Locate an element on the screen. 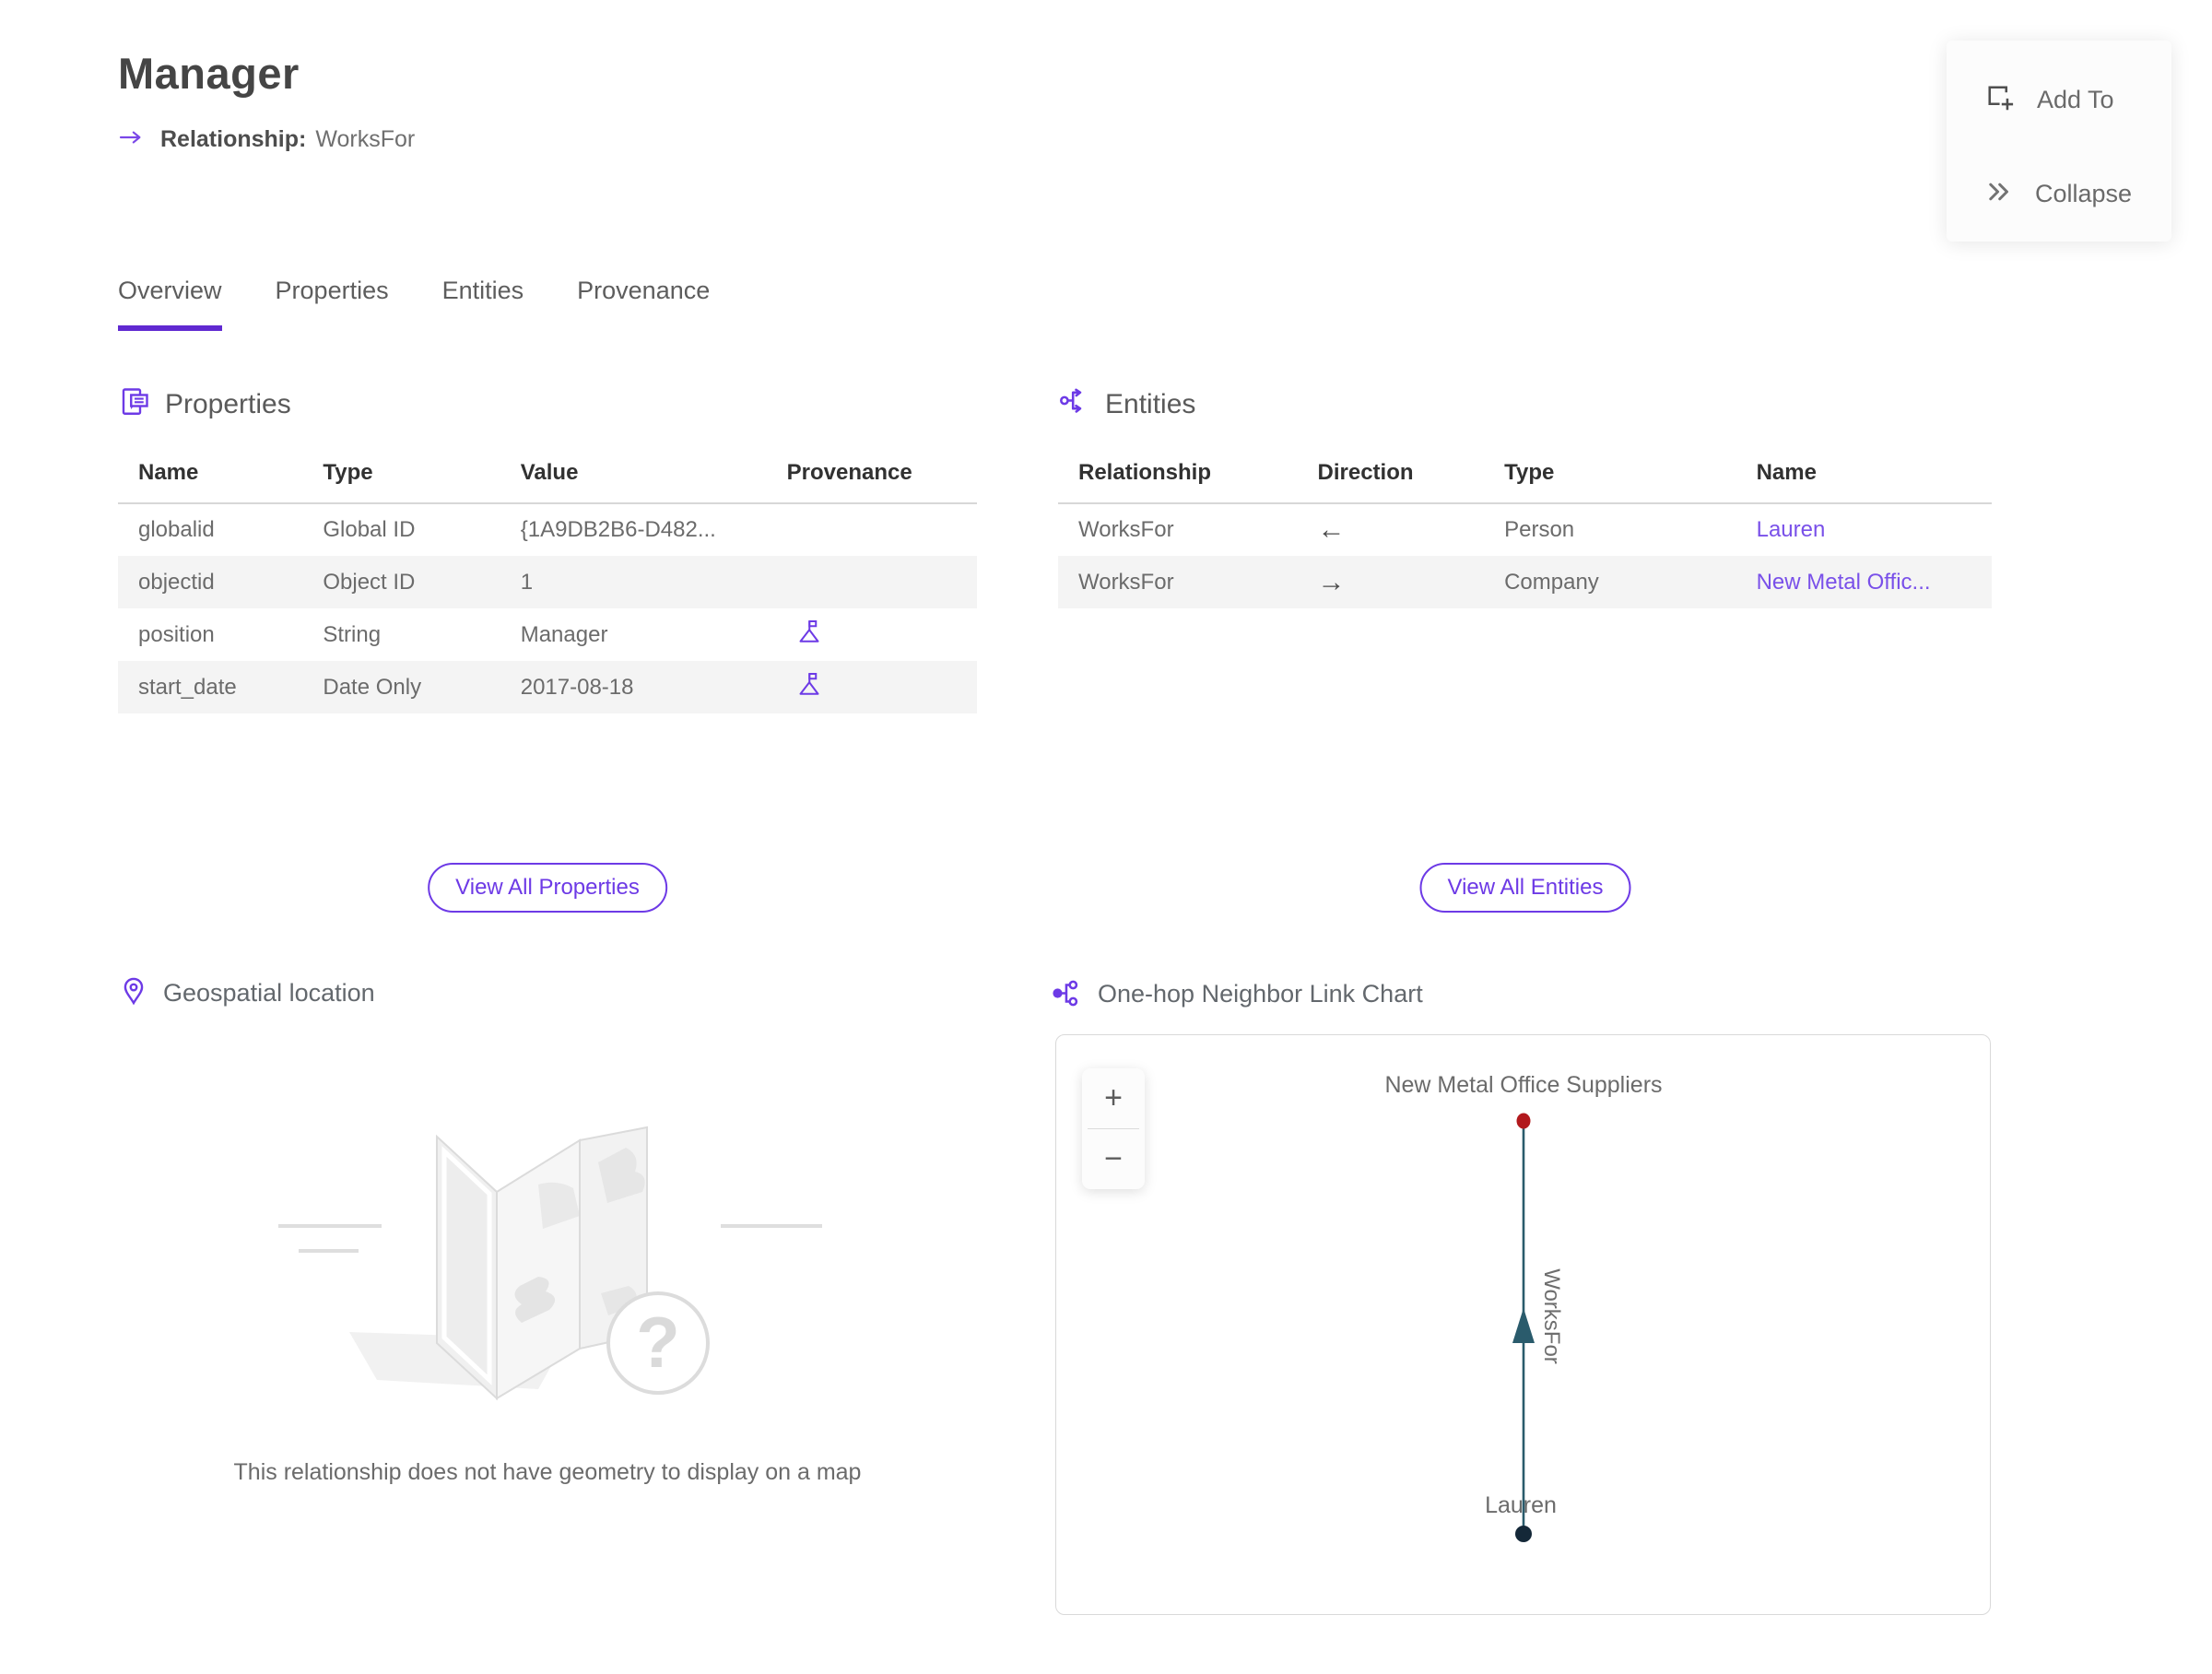 This screenshot has width=2212, height=1674. map-placeholder-illustration: ? is located at coordinates (550, 1264).